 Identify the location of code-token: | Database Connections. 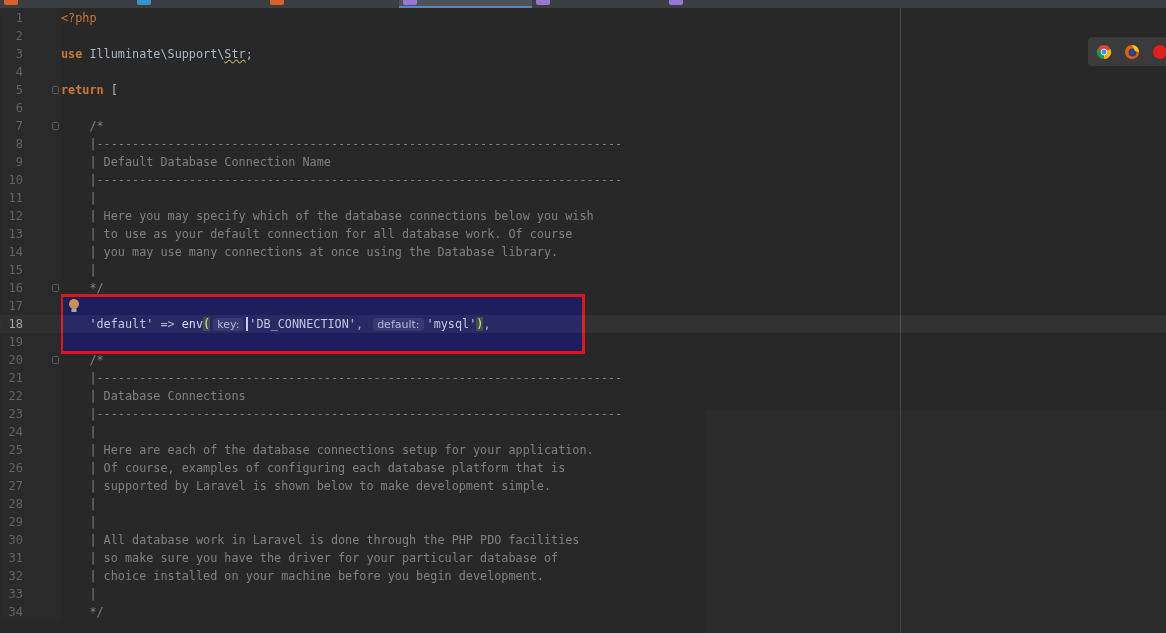
(167, 396).